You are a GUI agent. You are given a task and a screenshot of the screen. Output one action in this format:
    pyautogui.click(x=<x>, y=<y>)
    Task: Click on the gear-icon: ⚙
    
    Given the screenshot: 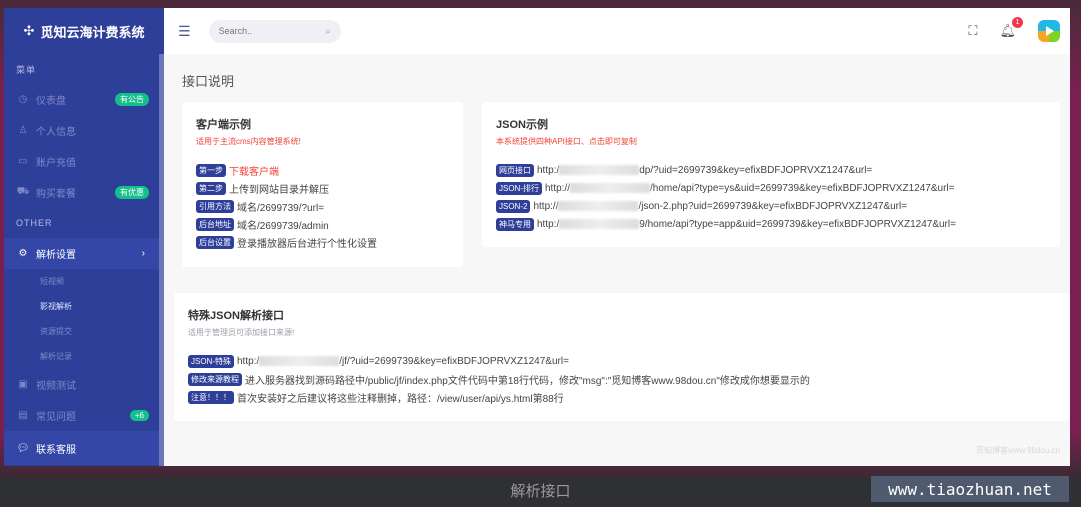 What is the action you would take?
    pyautogui.click(x=23, y=253)
    